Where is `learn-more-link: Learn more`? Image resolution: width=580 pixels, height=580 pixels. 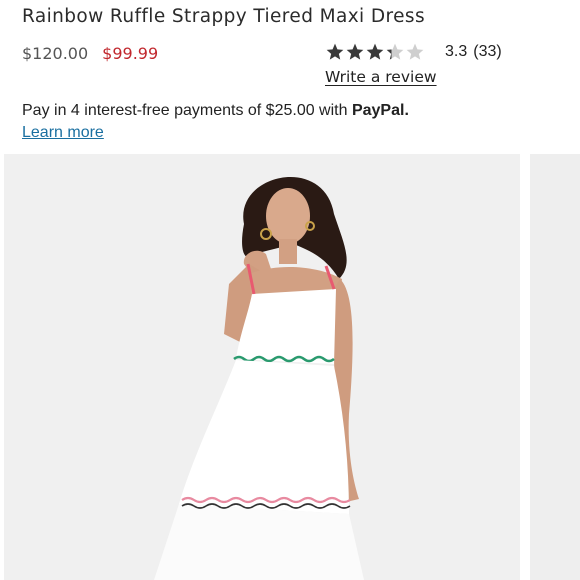 learn-more-link: Learn more is located at coordinates (63, 133).